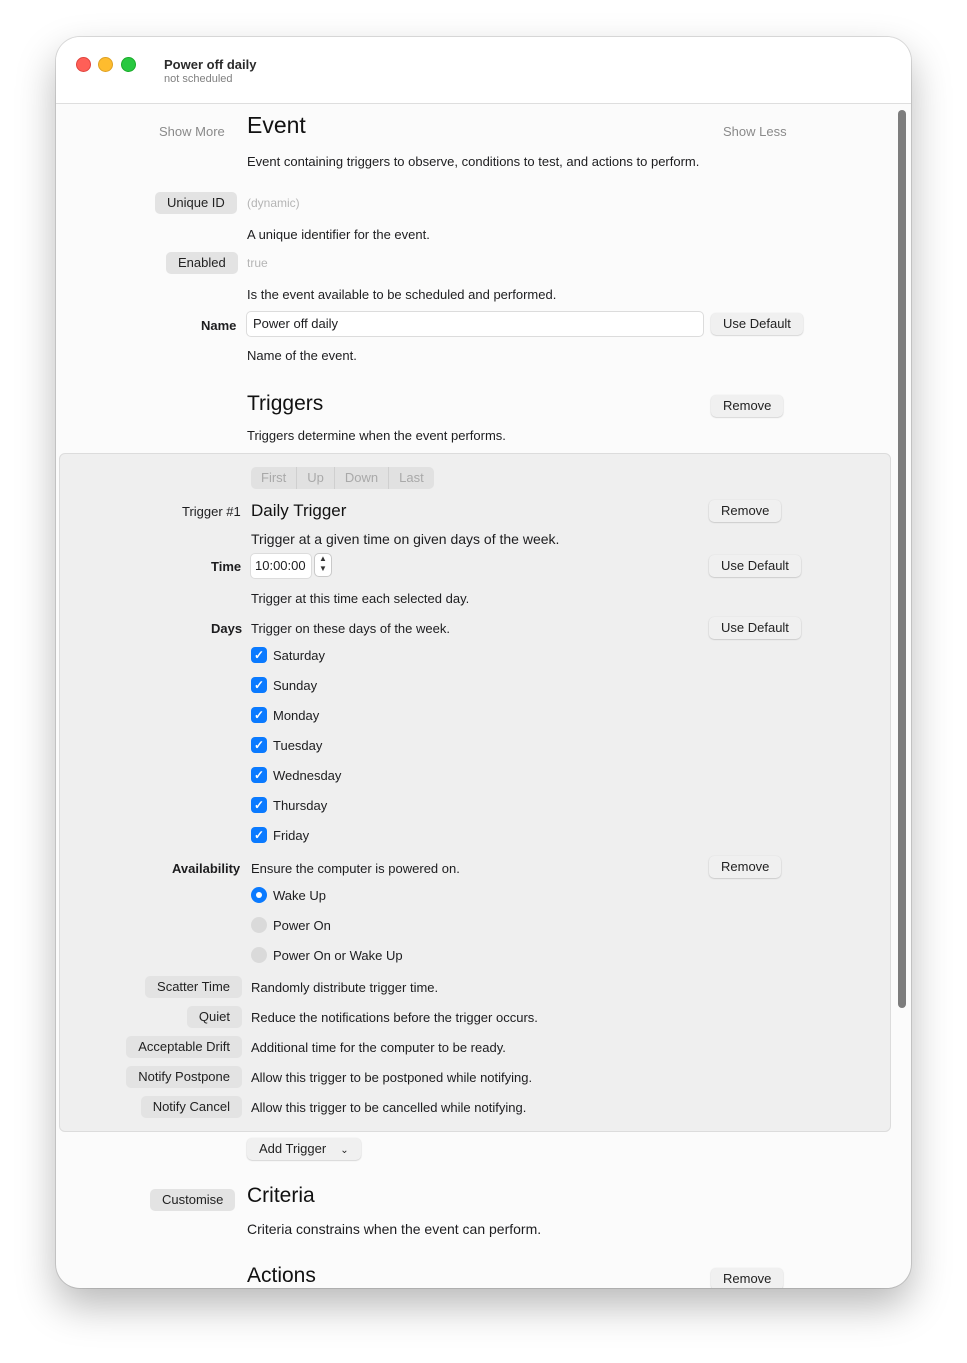 This screenshot has height=1363, width=967. I want to click on checkbox-wednesday: ✓, so click(259, 775).